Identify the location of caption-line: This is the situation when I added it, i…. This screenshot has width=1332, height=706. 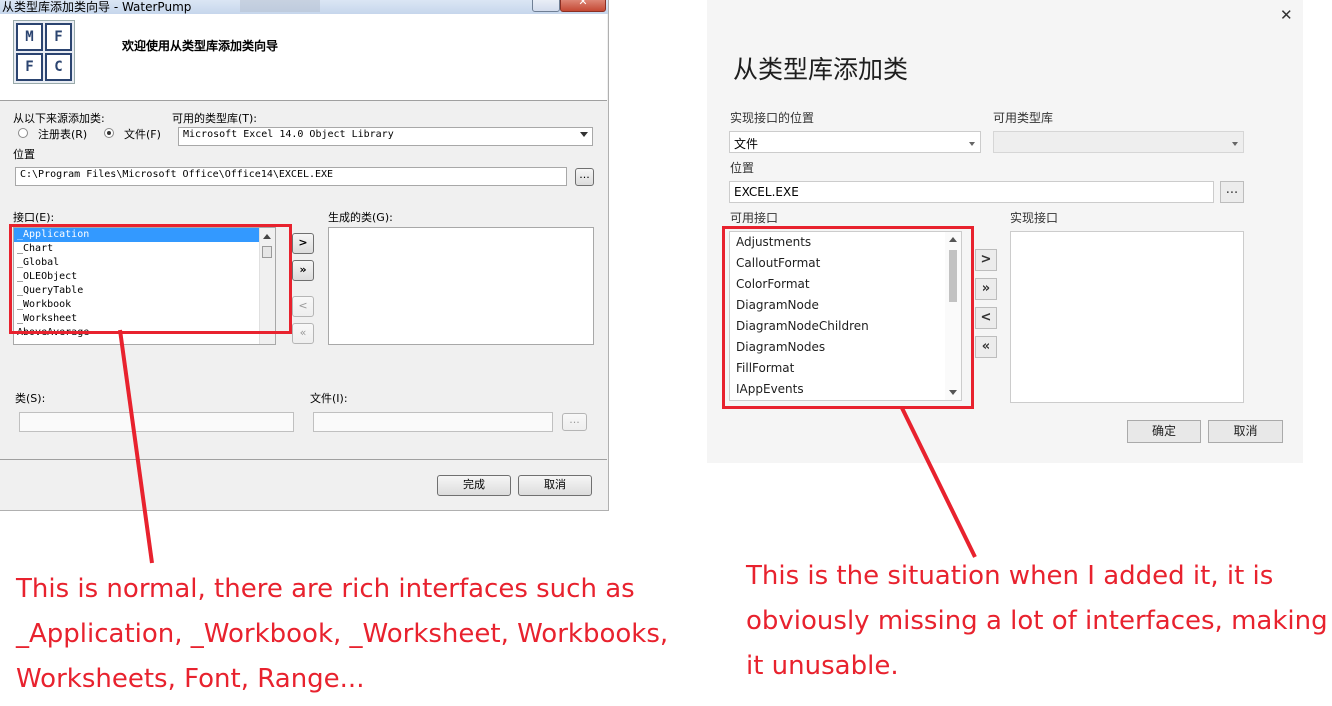
(1010, 576).